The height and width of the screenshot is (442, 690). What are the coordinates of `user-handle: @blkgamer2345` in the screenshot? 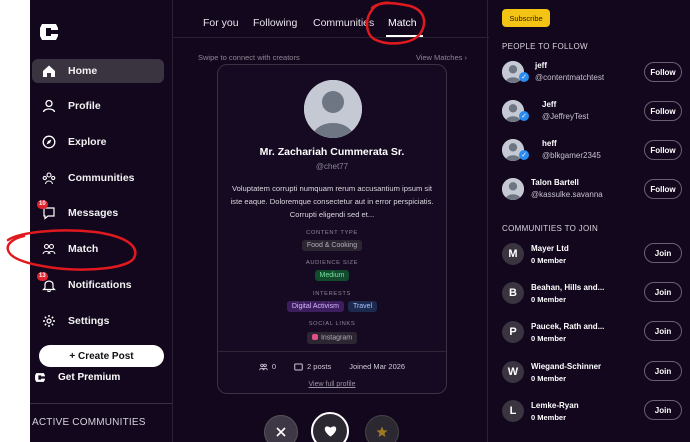 It's located at (571, 155).